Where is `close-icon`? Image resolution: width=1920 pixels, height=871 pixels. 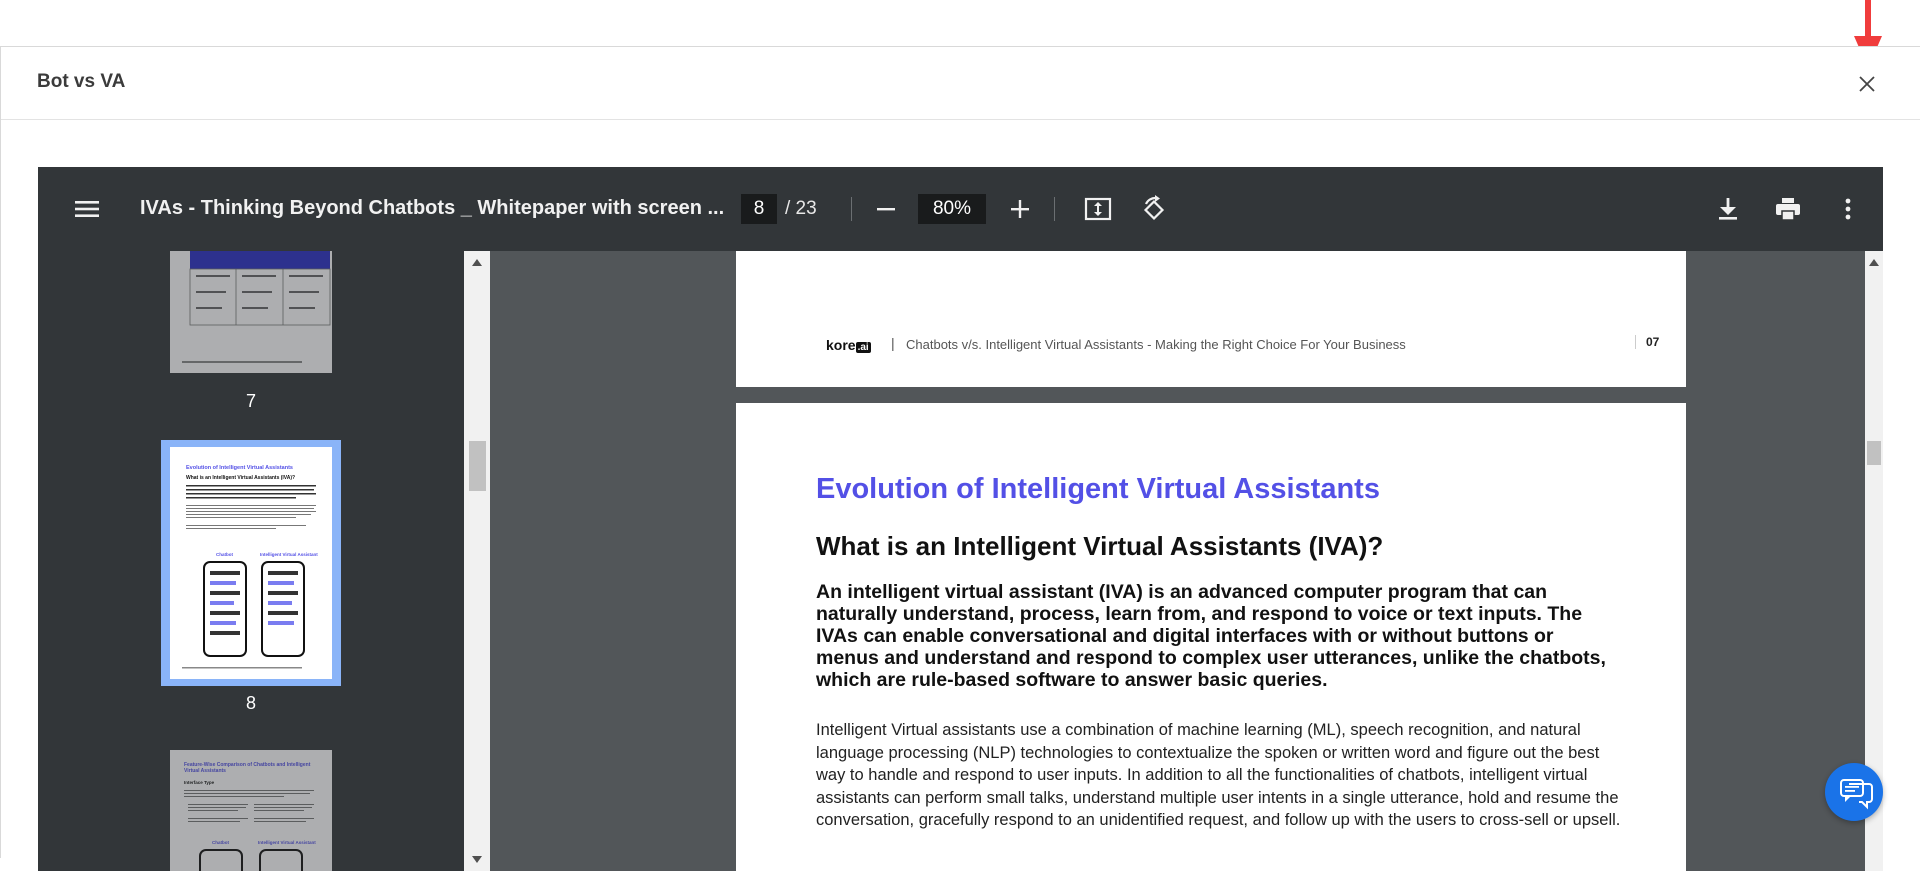 close-icon is located at coordinates (1867, 84).